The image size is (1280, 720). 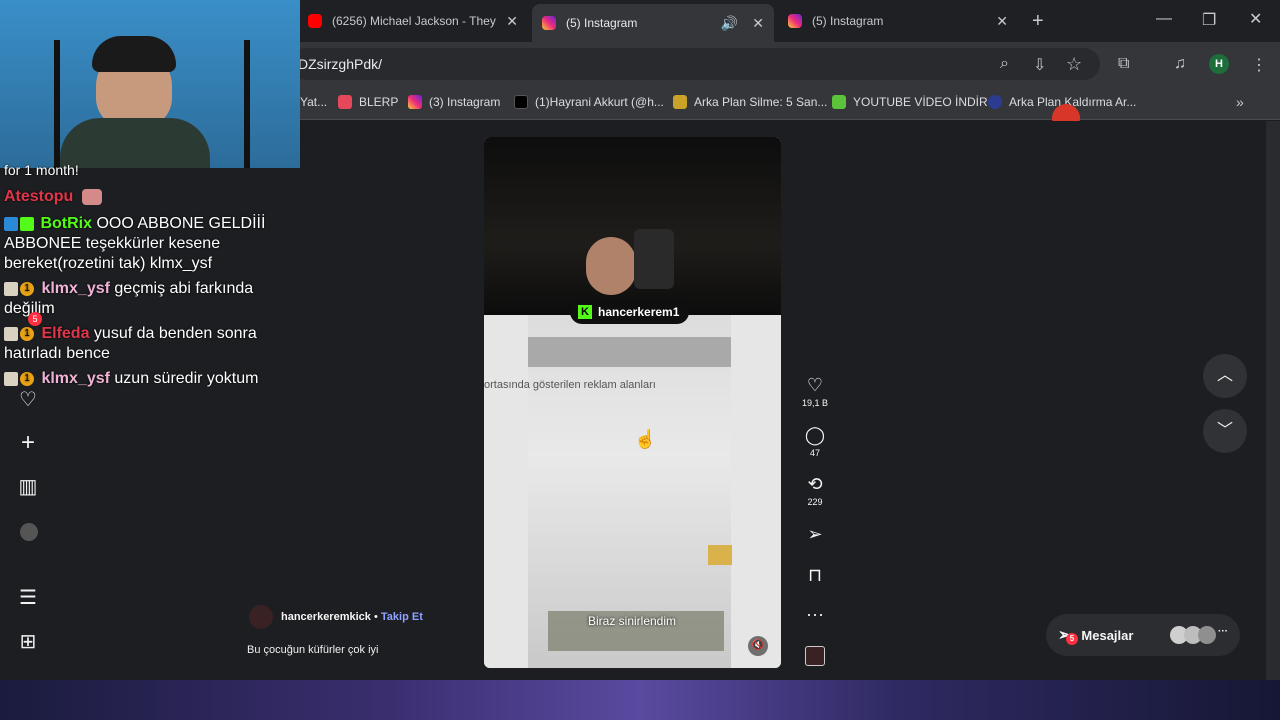 I want to click on media-control-icon: ♫, so click(x=1180, y=64).